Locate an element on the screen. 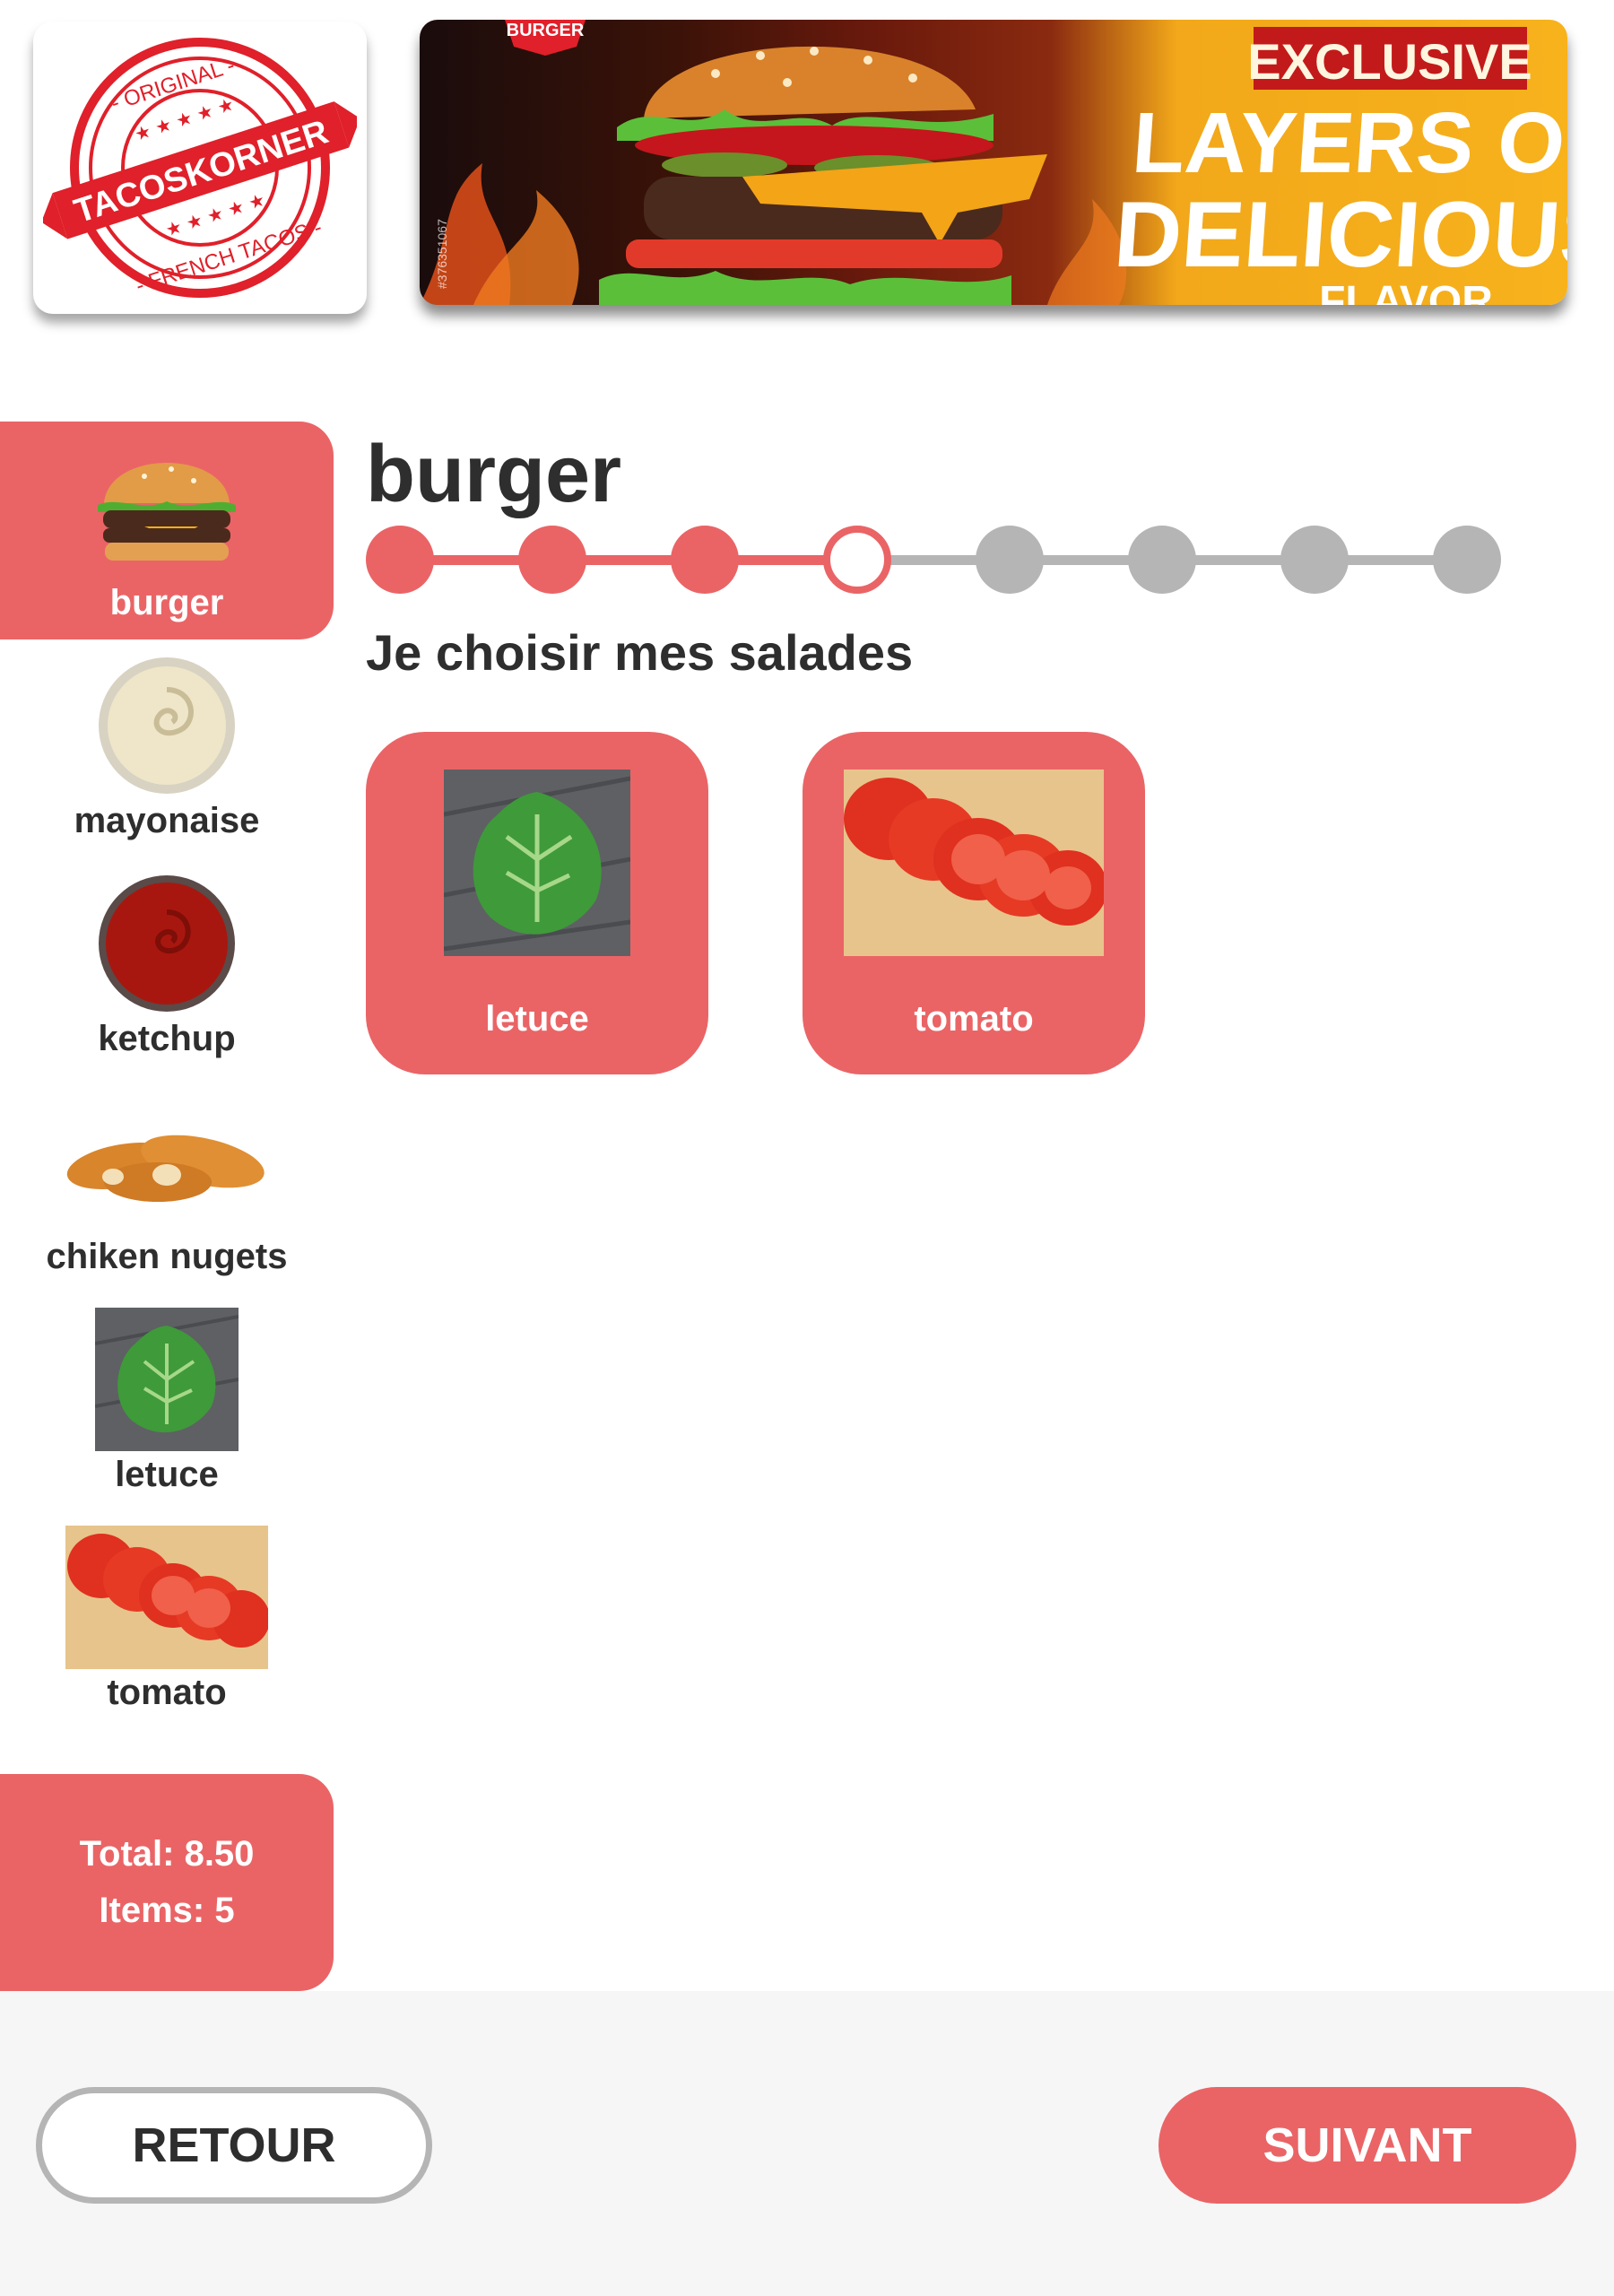 The width and height of the screenshot is (1614, 2296). order-summary: Total: 8.50 Items: 5 is located at coordinates (167, 1882).